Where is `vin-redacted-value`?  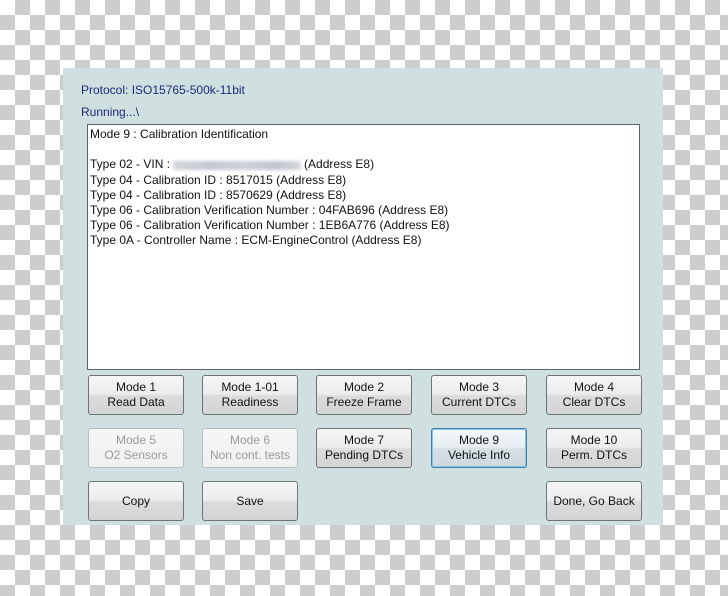 vin-redacted-value is located at coordinates (237, 165).